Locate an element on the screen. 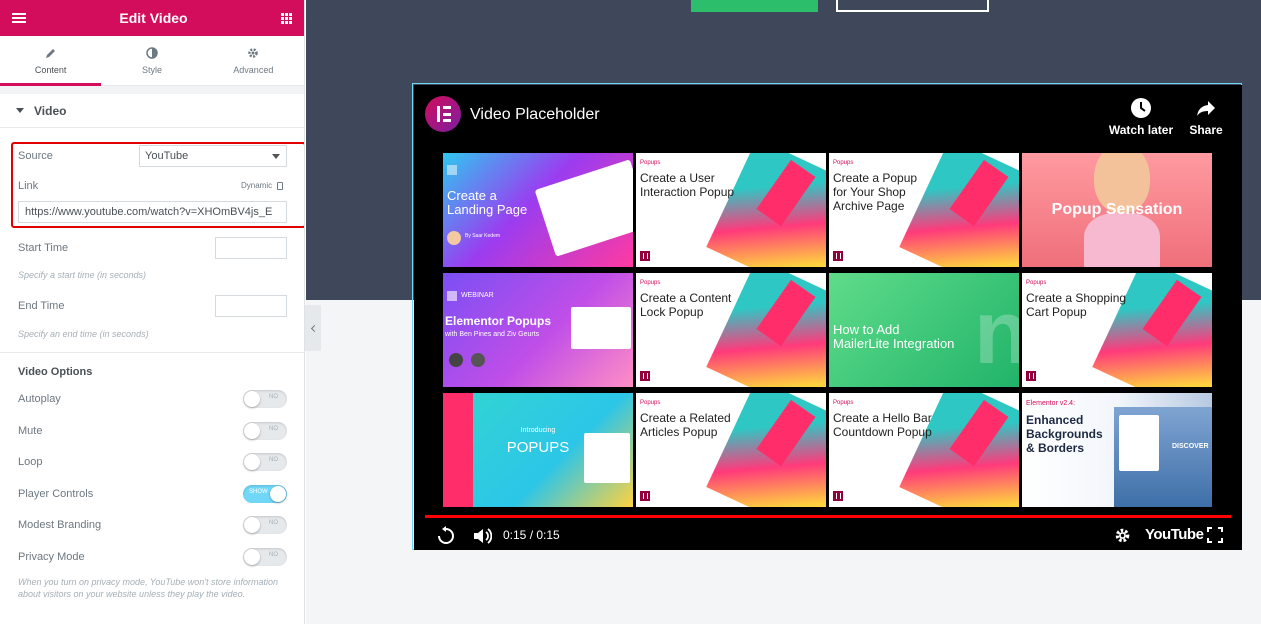 This screenshot has height=624, width=1261. tab-content: Content is located at coordinates (51, 61).